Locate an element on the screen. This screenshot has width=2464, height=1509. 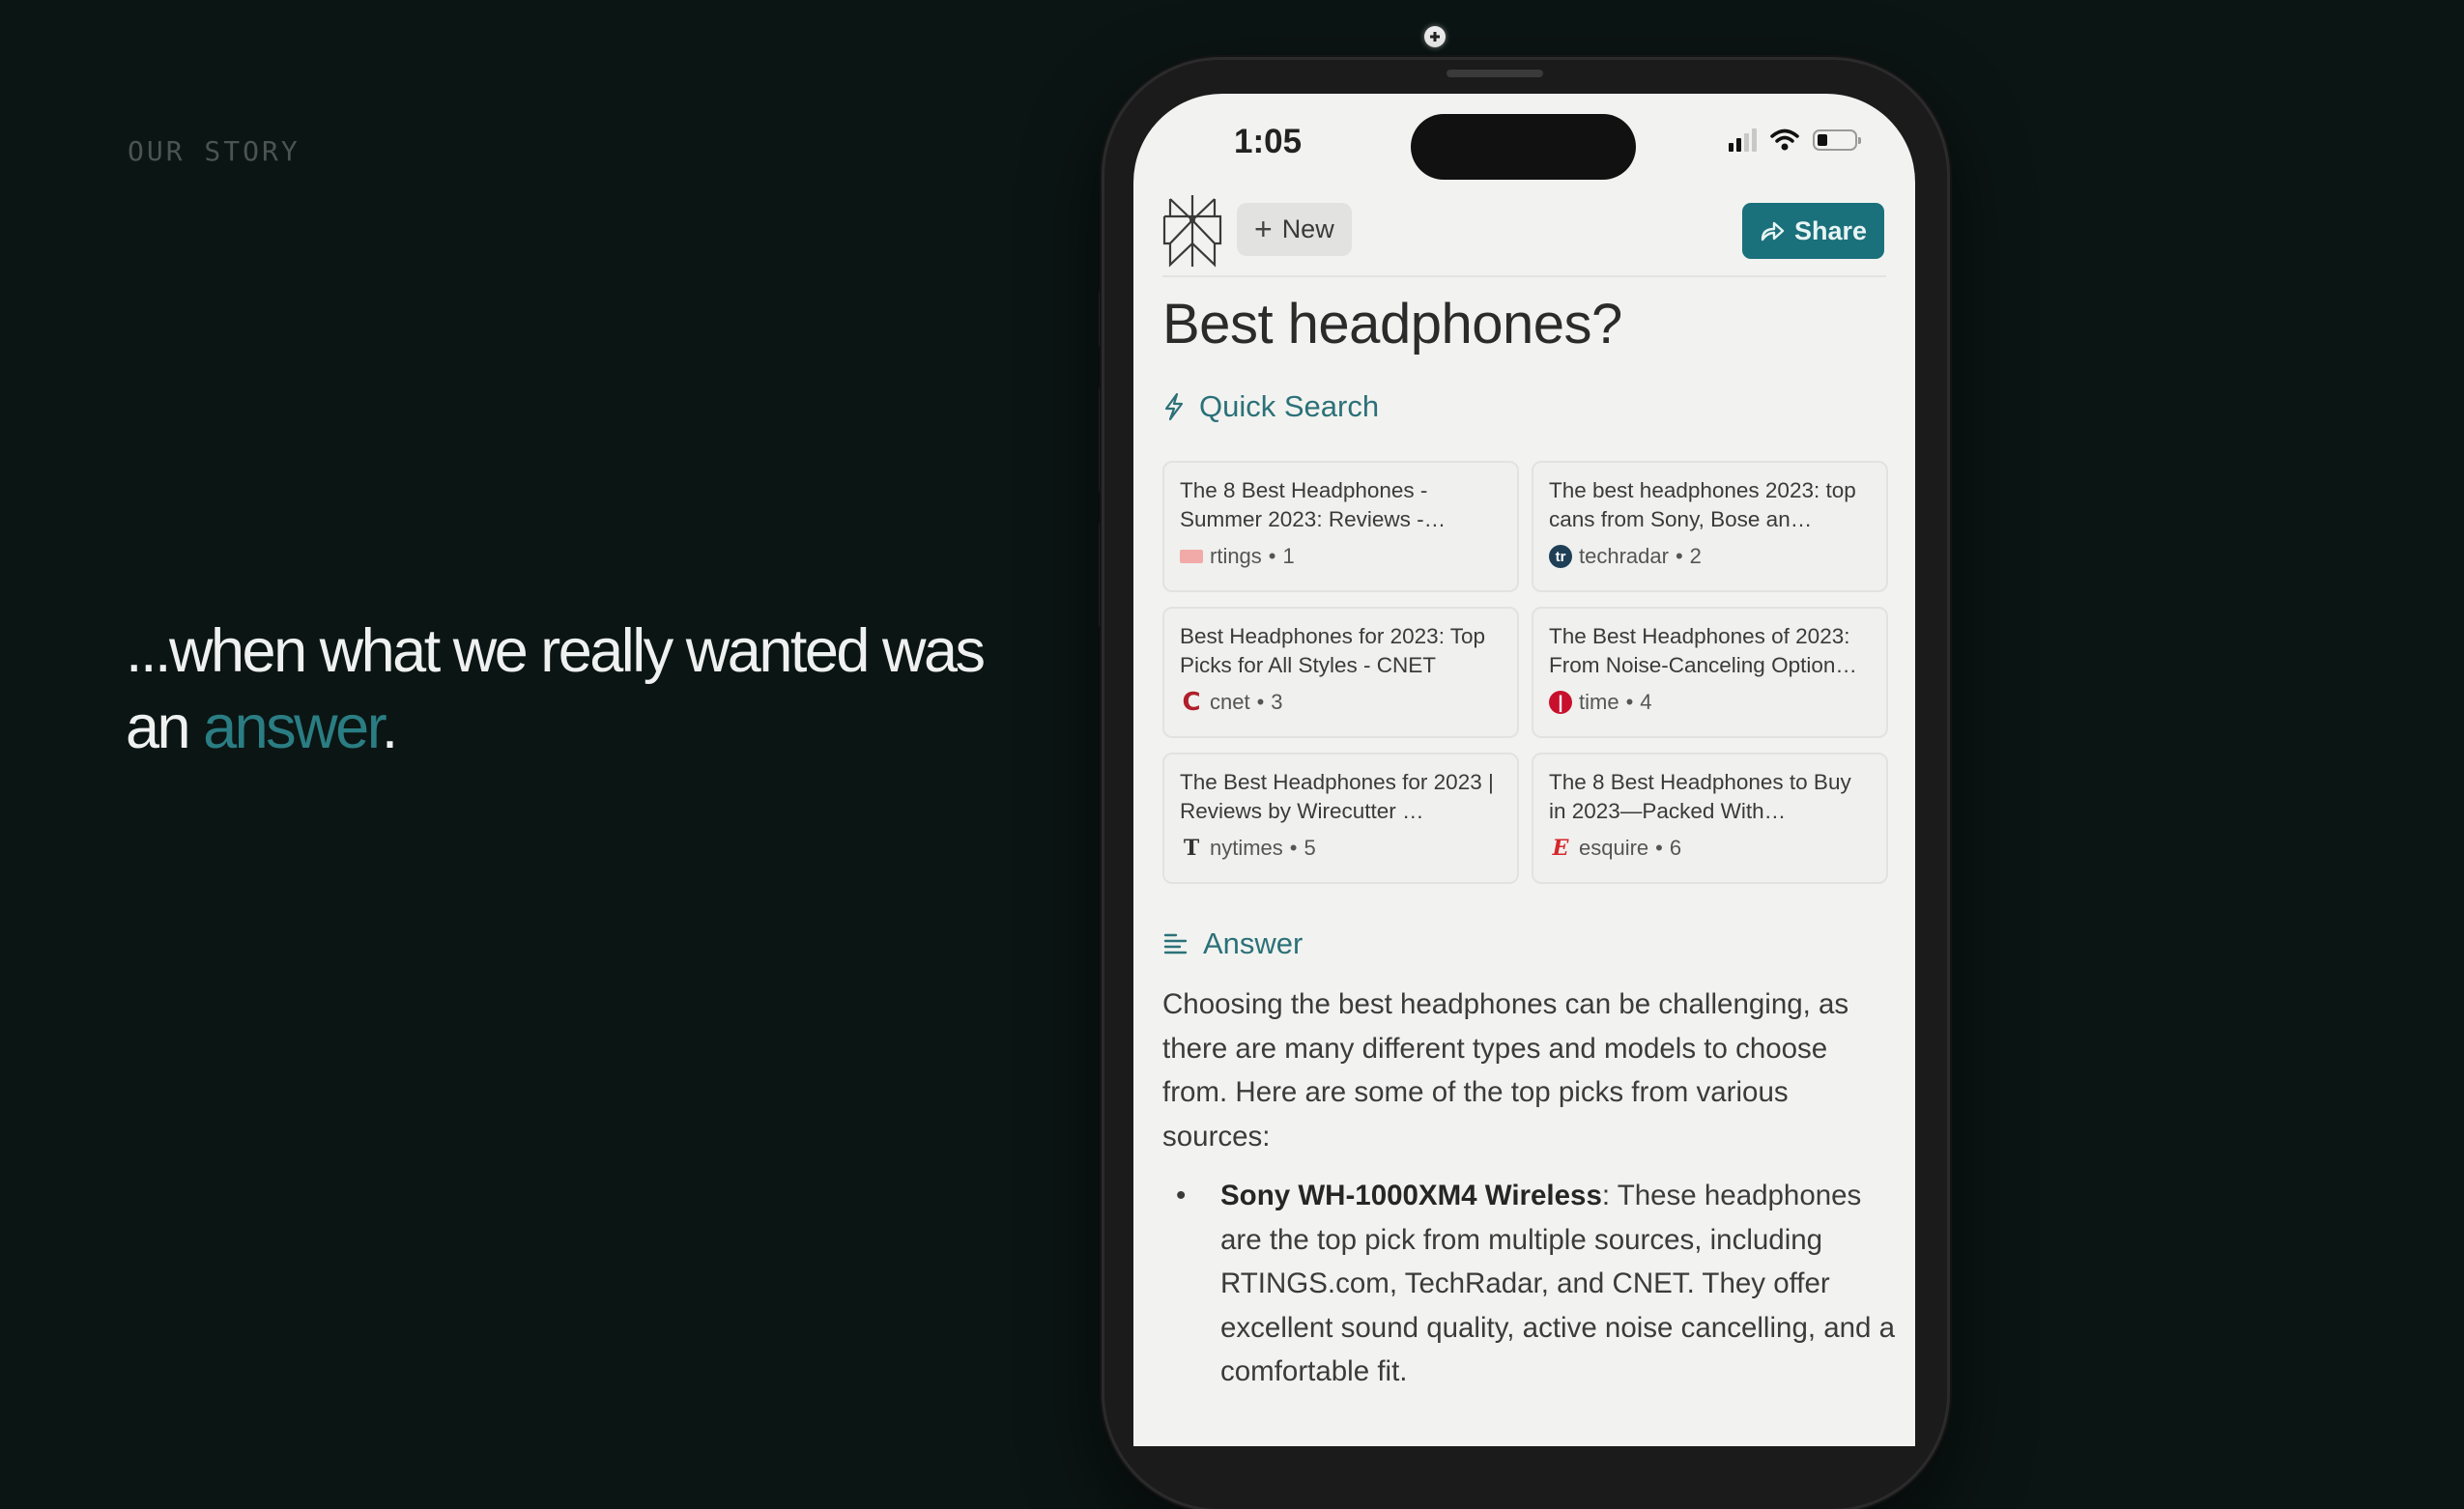
lightning-icon is located at coordinates (1174, 406).